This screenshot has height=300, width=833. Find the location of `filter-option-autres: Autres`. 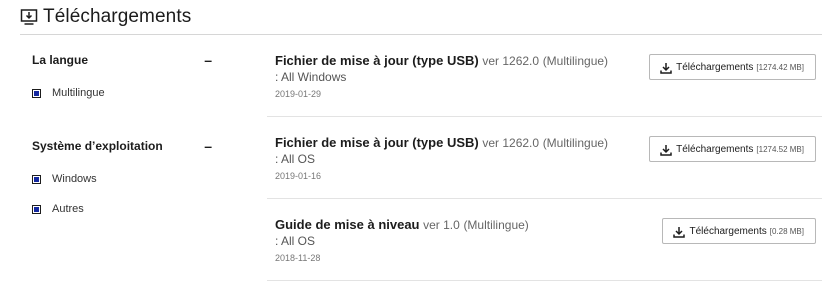

filter-option-autres: Autres is located at coordinates (122, 209).